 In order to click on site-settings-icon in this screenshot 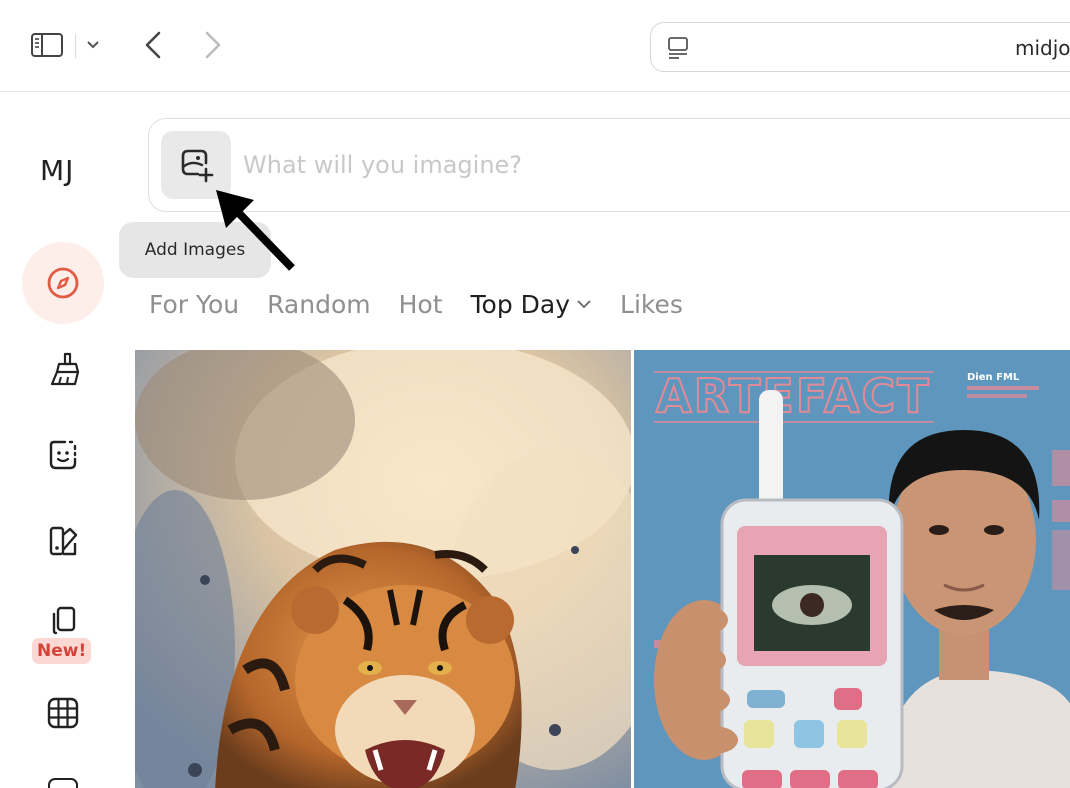, I will do `click(678, 48)`.